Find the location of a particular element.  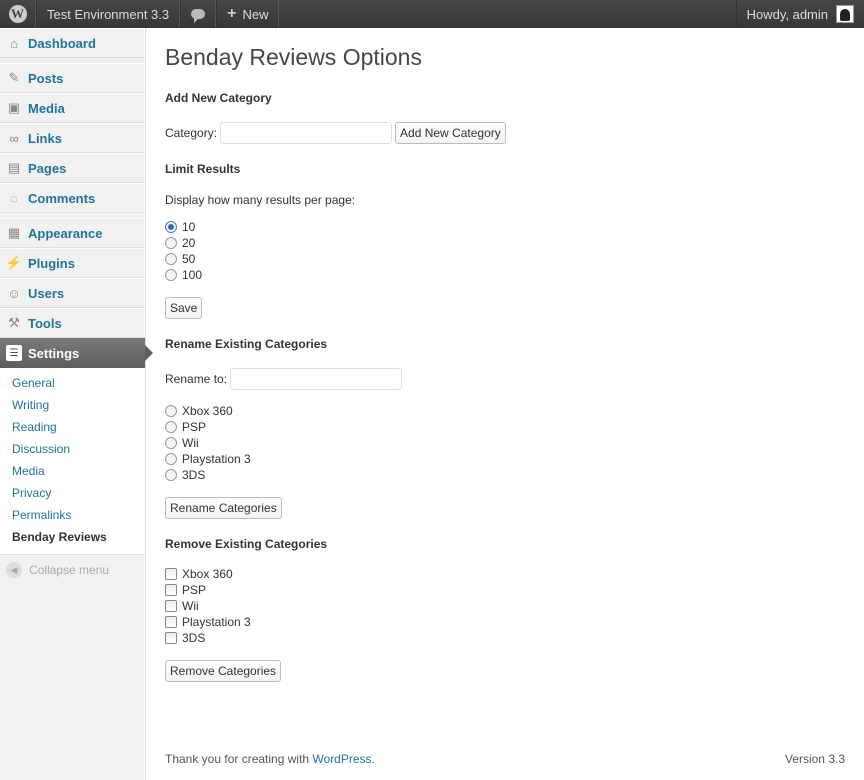

save-button: Save is located at coordinates (184, 308).